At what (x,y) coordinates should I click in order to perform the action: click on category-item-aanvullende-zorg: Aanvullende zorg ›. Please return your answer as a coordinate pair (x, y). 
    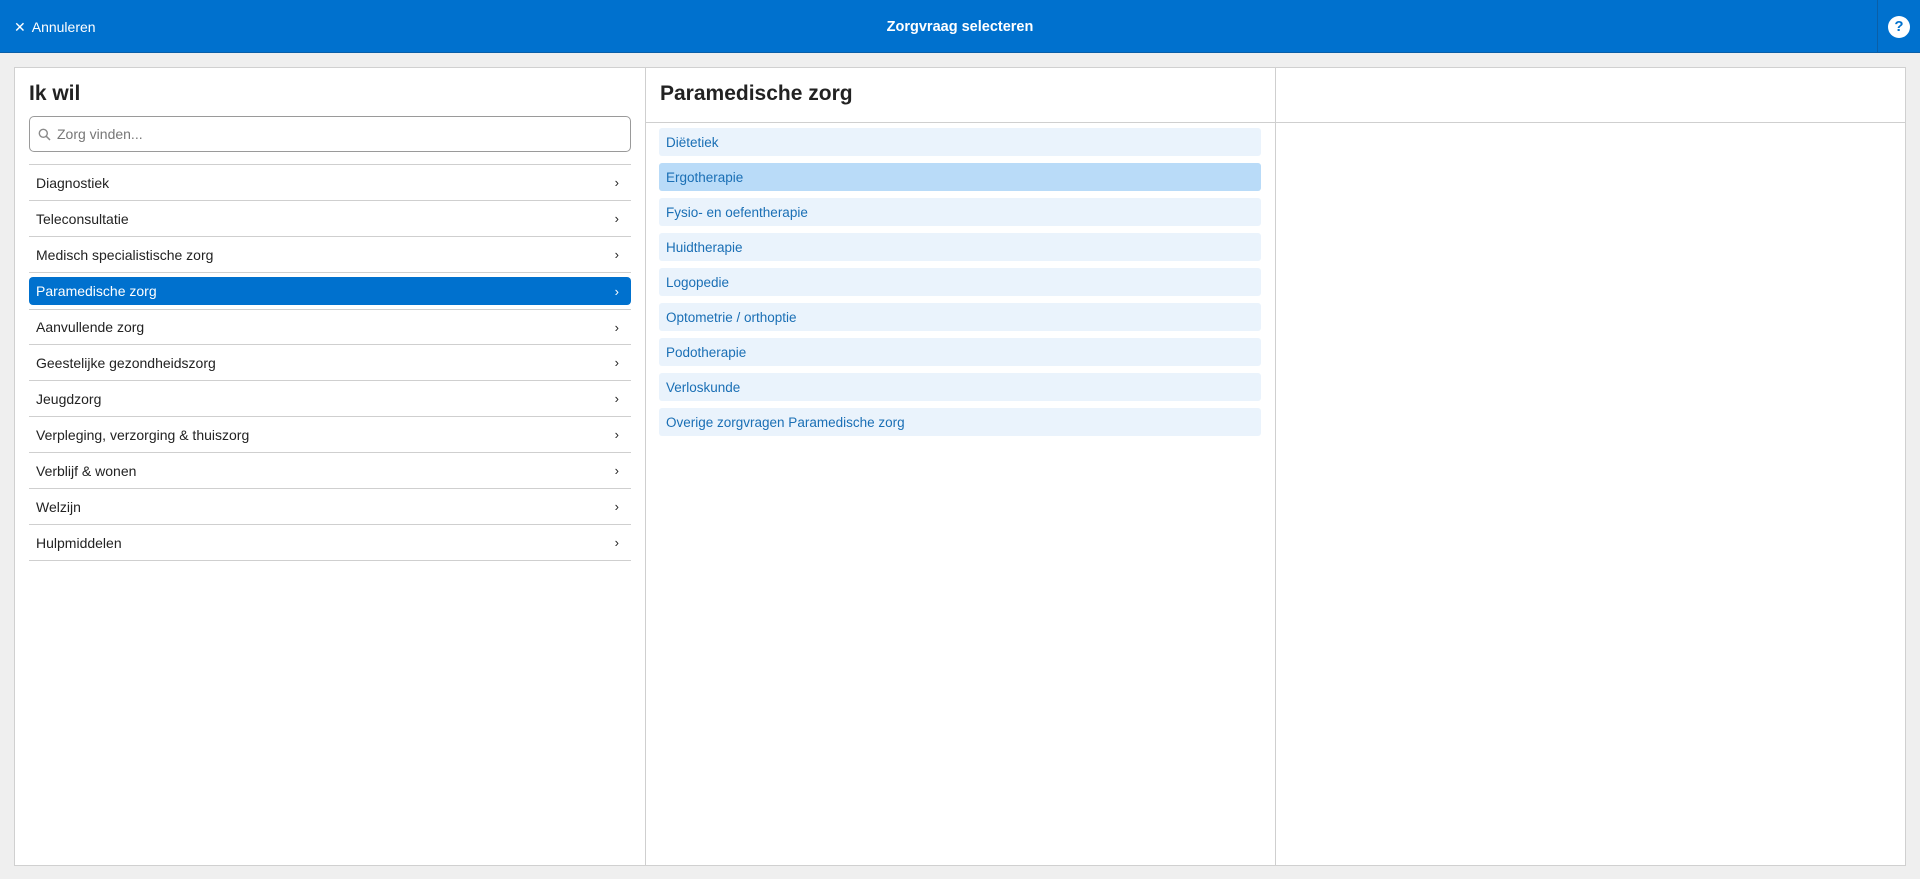
    Looking at the image, I should click on (330, 327).